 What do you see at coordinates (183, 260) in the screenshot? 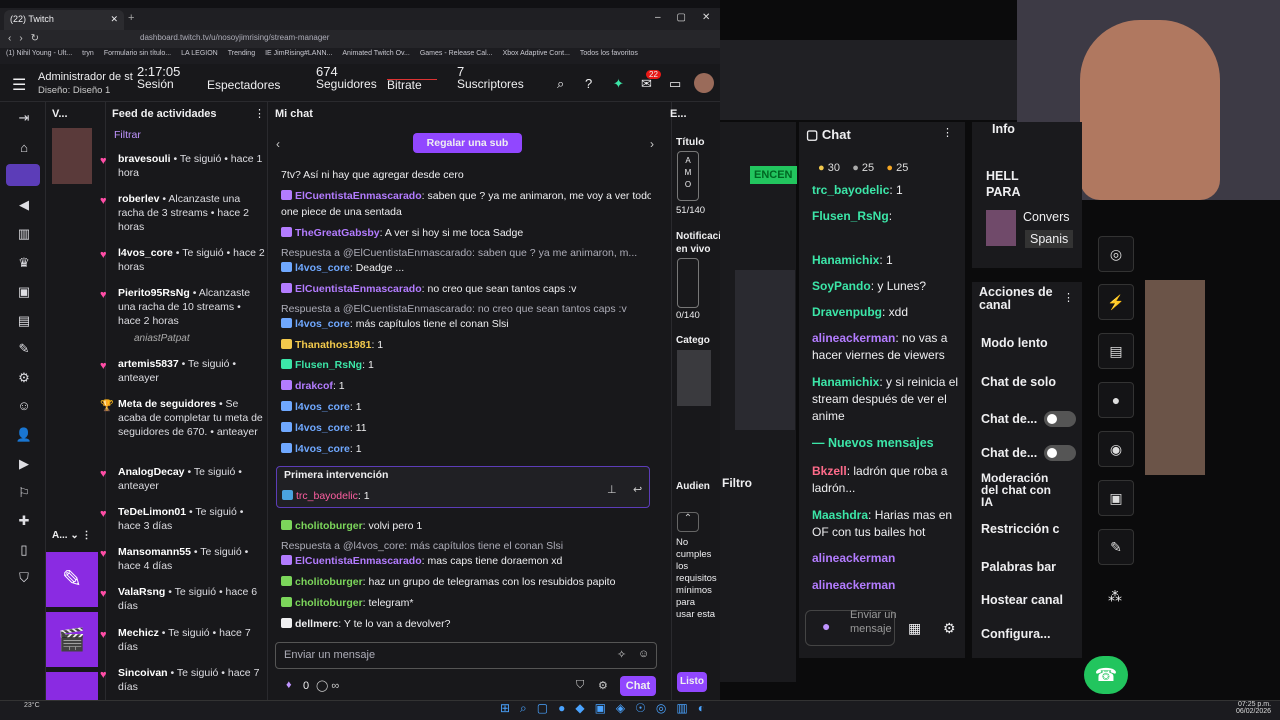
I see `activity-item: ♥ l4vos_core • Te siguió • hace 2 horas` at bounding box center [183, 260].